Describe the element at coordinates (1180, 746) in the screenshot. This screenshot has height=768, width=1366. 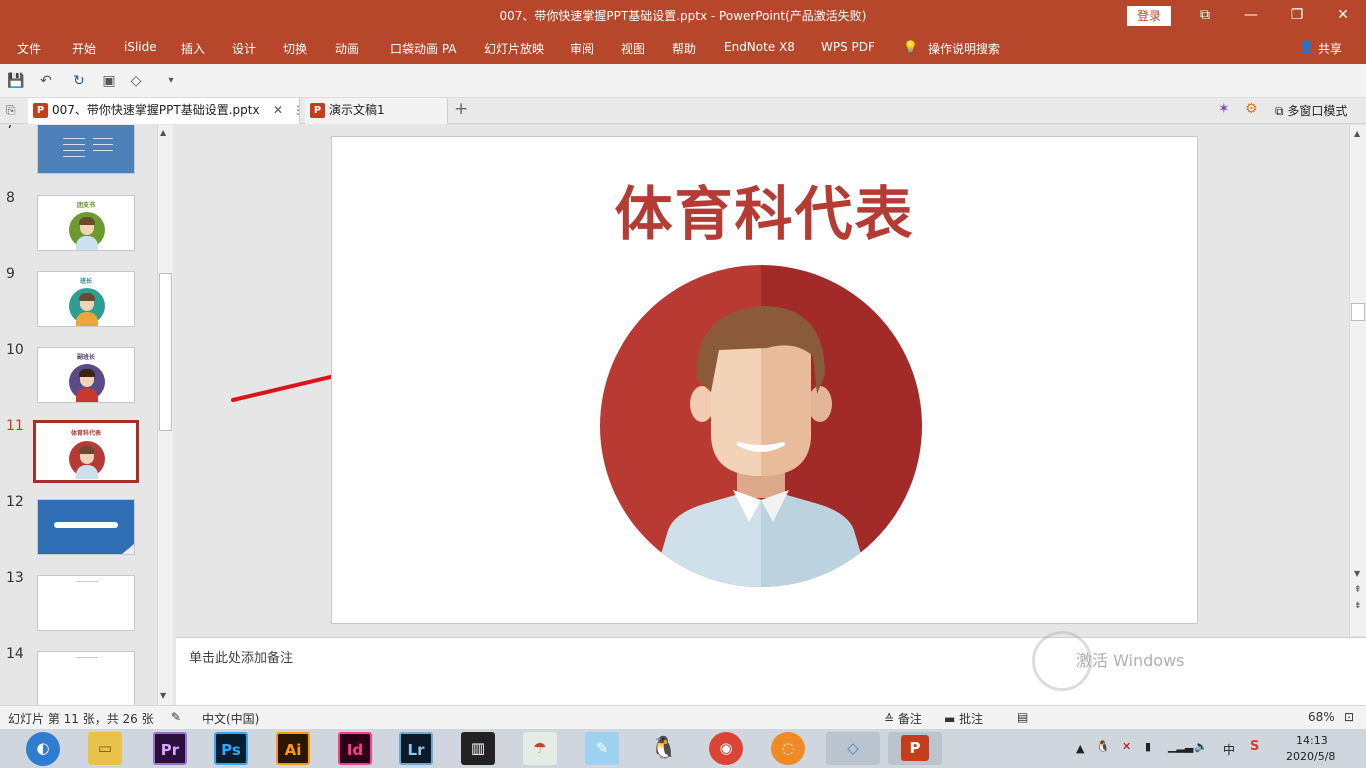
I see `tray-signal-icon: ▁▂▃` at that location.